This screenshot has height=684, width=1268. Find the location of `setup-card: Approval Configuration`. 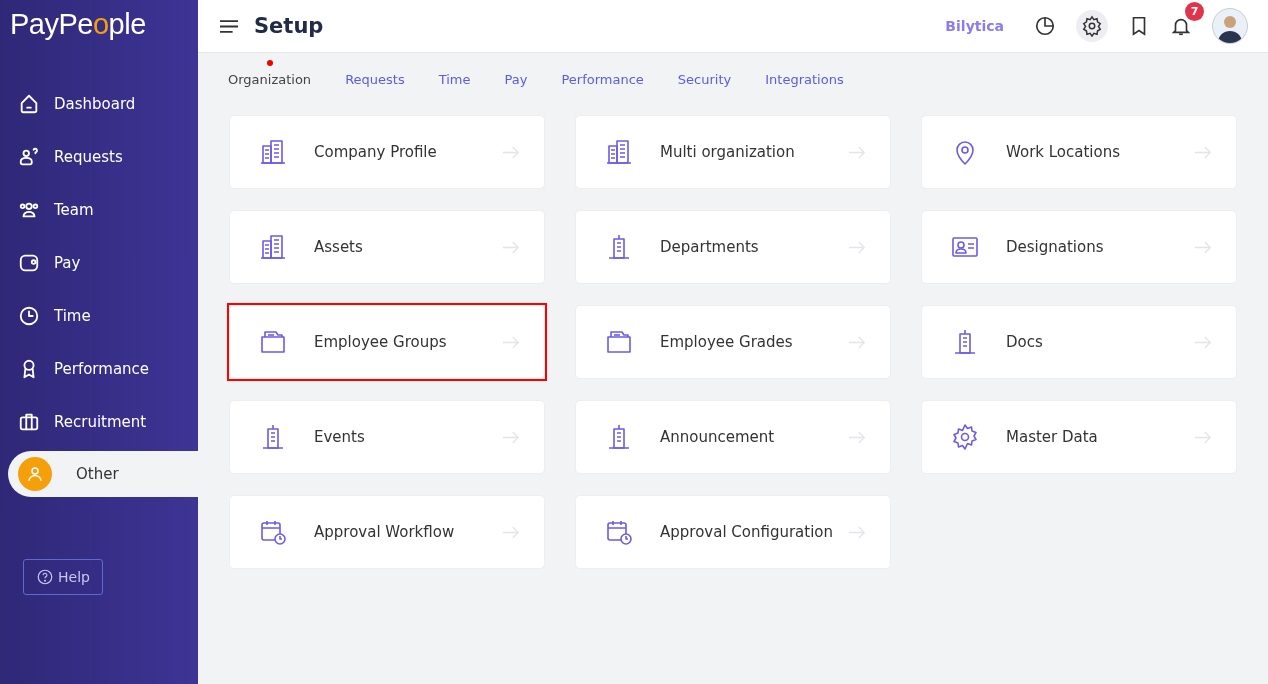

setup-card: Approval Configuration is located at coordinates (733, 532).